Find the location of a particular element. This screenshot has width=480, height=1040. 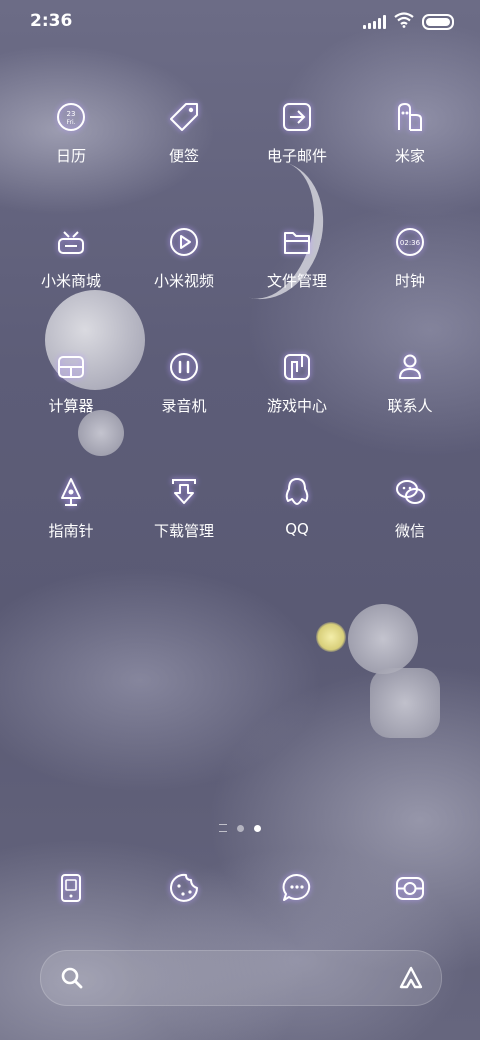

app-wechat: 微信 is located at coordinates (410, 505).